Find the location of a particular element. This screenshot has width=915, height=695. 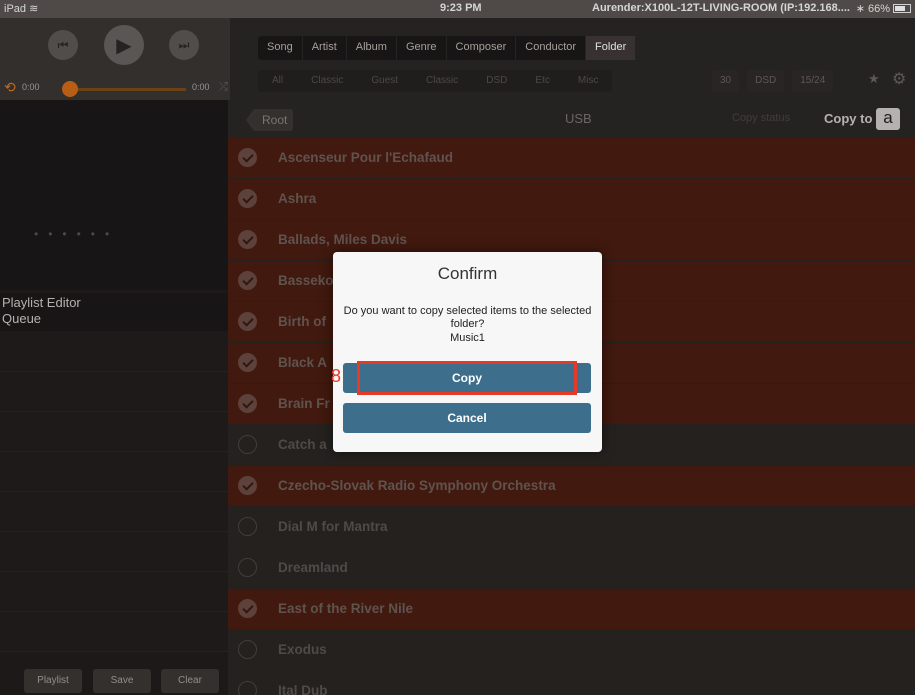

step-highlight-box is located at coordinates (467, 378).